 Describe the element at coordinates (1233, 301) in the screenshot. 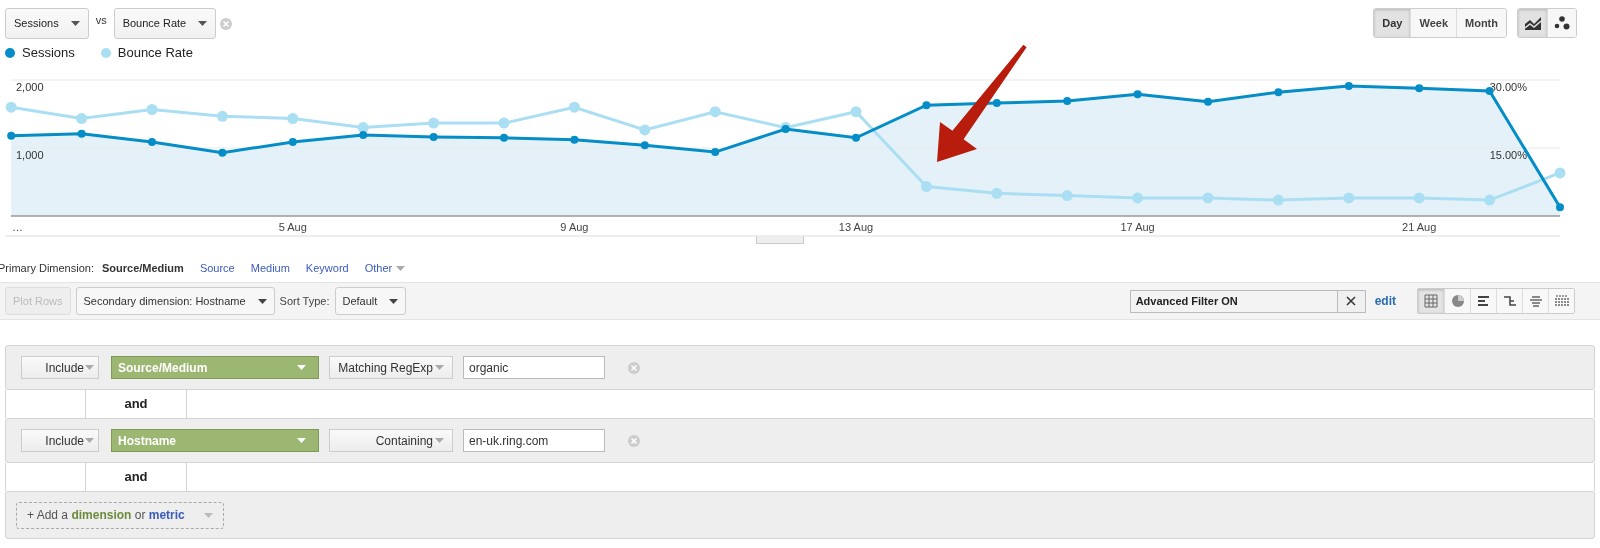

I see `filter-field: Advanced Filter ON` at that location.